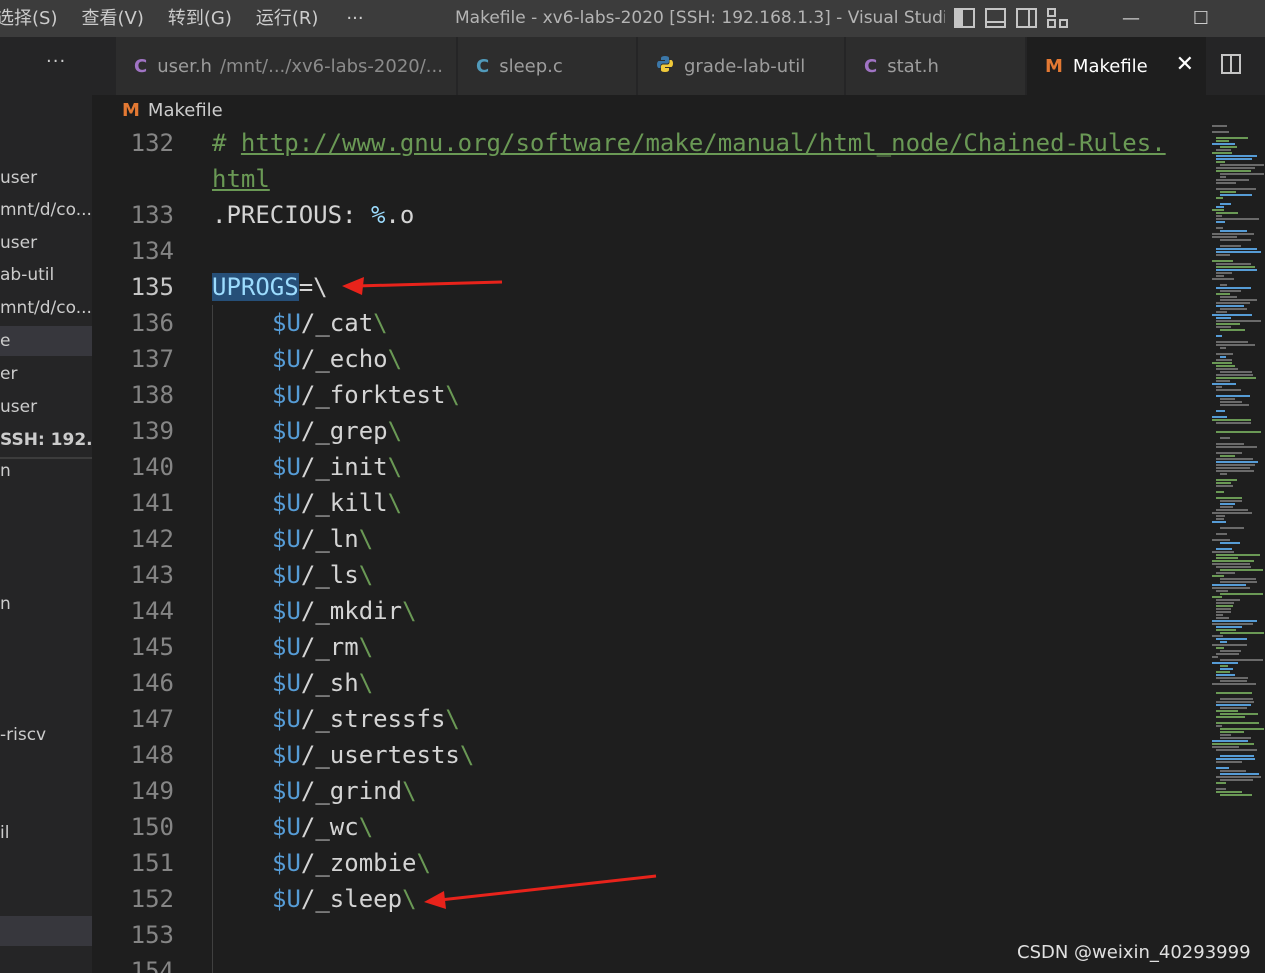  What do you see at coordinates (287, 18) in the screenshot?
I see `menu-item-run: 运行(R)` at bounding box center [287, 18].